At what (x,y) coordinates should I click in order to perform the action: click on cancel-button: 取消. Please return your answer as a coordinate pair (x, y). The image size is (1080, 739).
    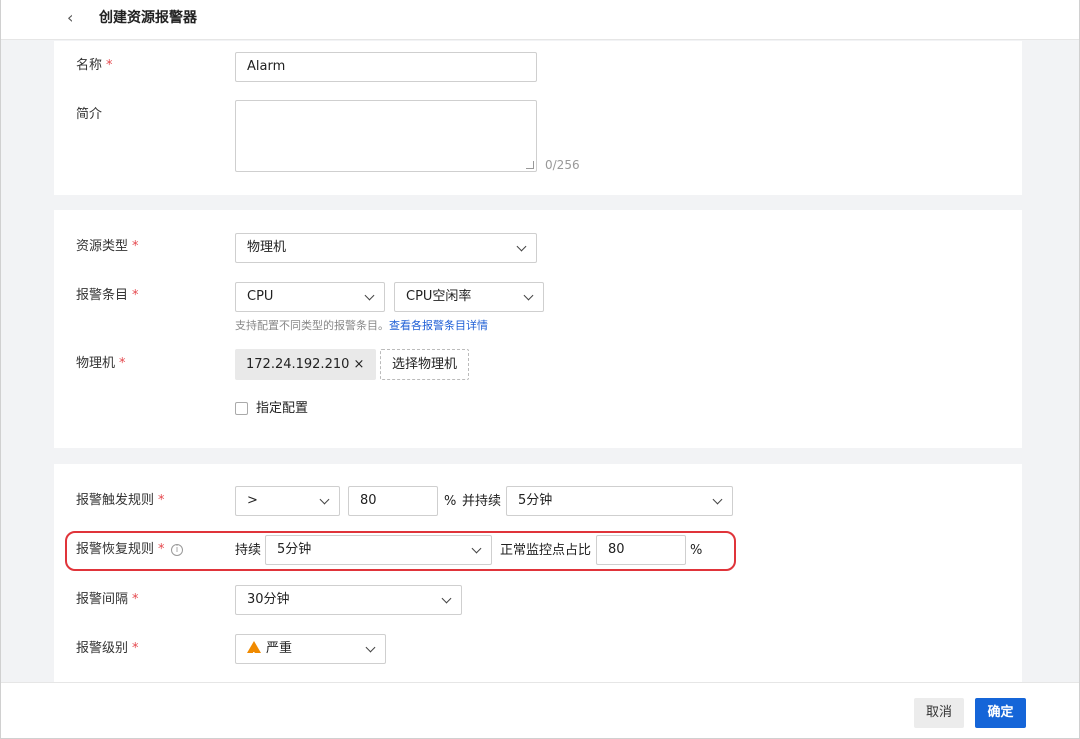
    Looking at the image, I should click on (939, 713).